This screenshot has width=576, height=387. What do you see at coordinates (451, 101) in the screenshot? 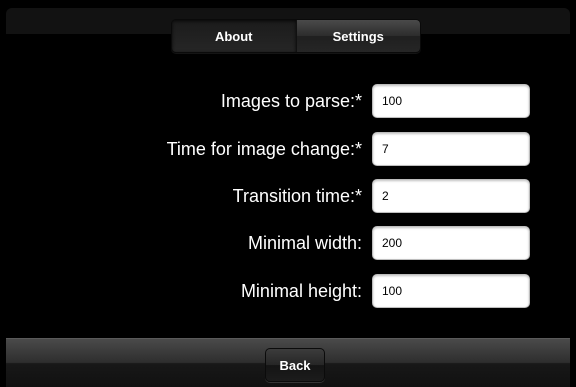
I see `images-to-parse-input` at bounding box center [451, 101].